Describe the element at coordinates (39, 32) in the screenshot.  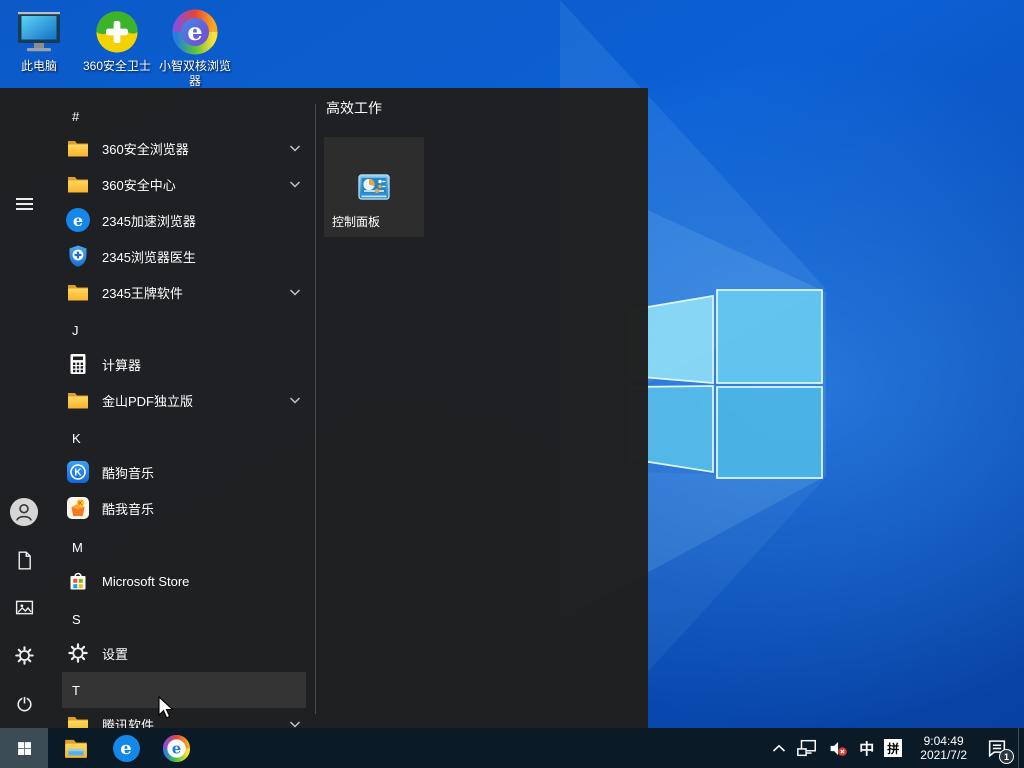
I see `this-pc-icon` at that location.